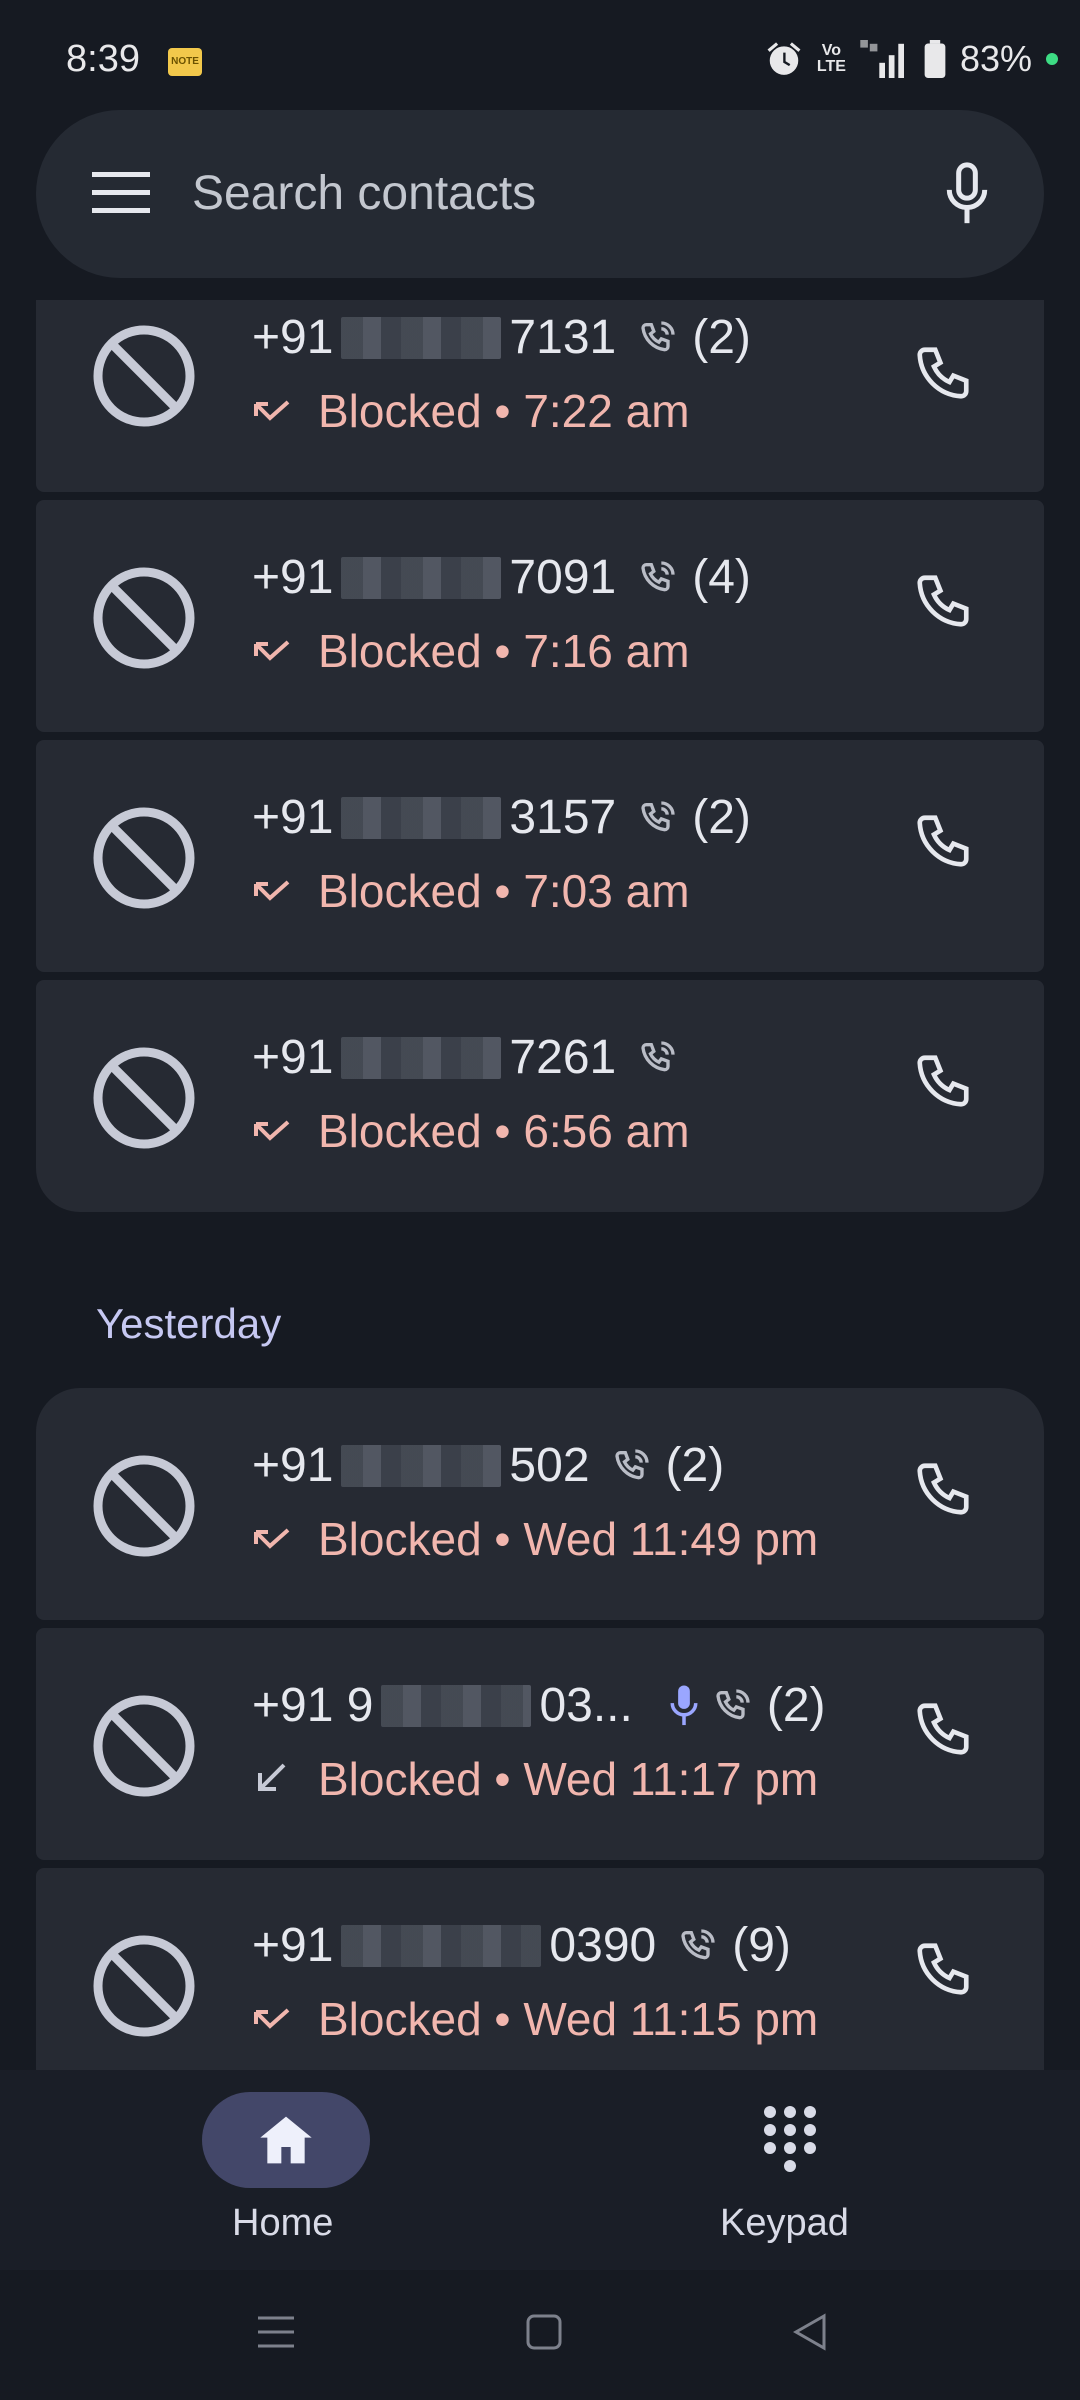 The width and height of the screenshot is (1080, 2400). Describe the element at coordinates (189, 1323) in the screenshot. I see `section-header-yesterday: Yesterday` at that location.